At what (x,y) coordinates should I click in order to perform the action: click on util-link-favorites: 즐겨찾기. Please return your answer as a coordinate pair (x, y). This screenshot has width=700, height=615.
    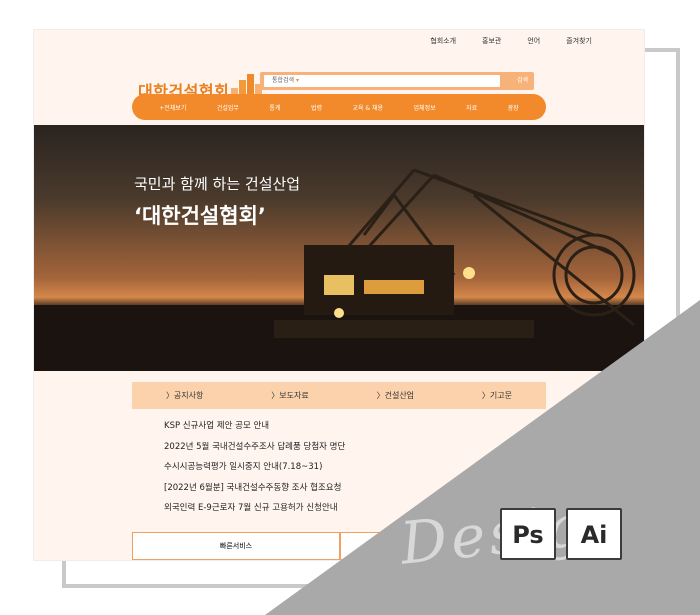
    Looking at the image, I should click on (579, 41).